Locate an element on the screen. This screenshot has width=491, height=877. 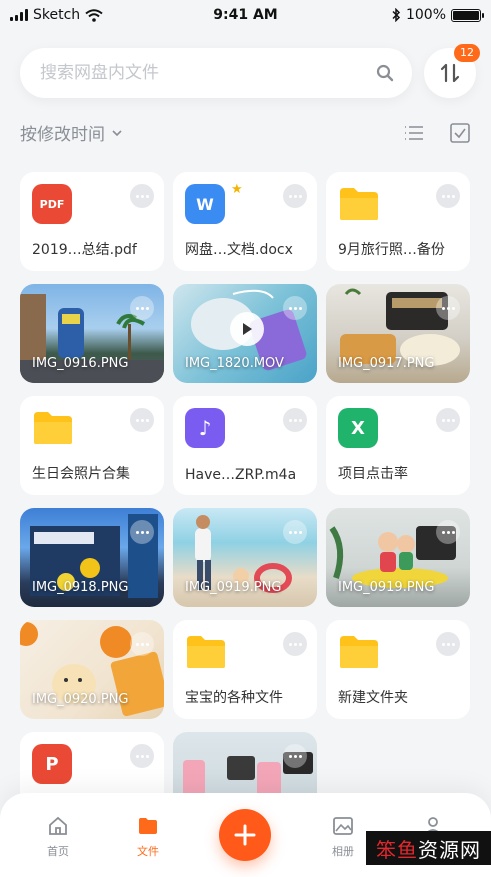
sort-label: 按修改时间 is located at coordinates (62, 135).